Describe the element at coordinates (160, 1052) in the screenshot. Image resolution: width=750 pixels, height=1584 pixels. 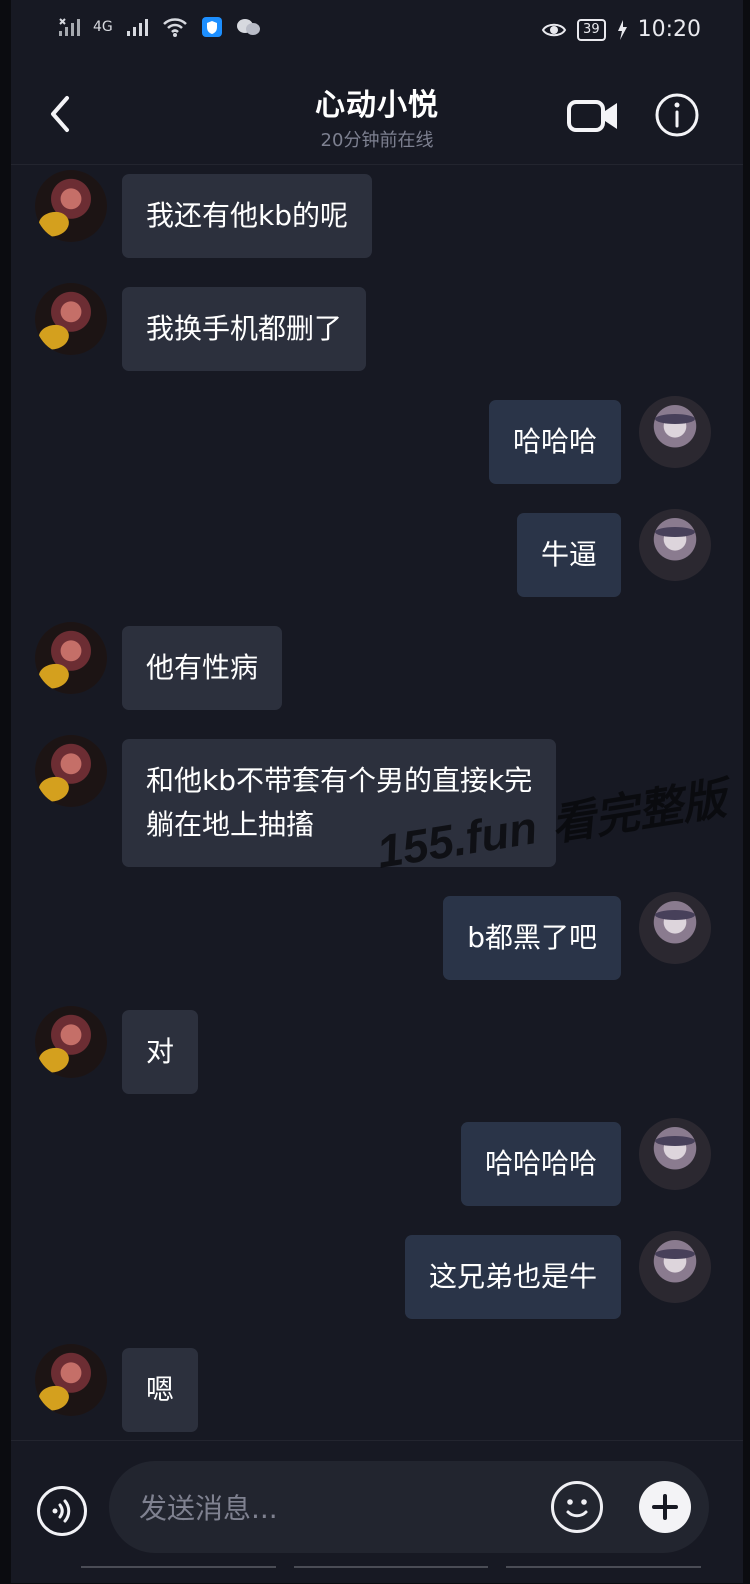
I see `message-bubble: 对` at that location.